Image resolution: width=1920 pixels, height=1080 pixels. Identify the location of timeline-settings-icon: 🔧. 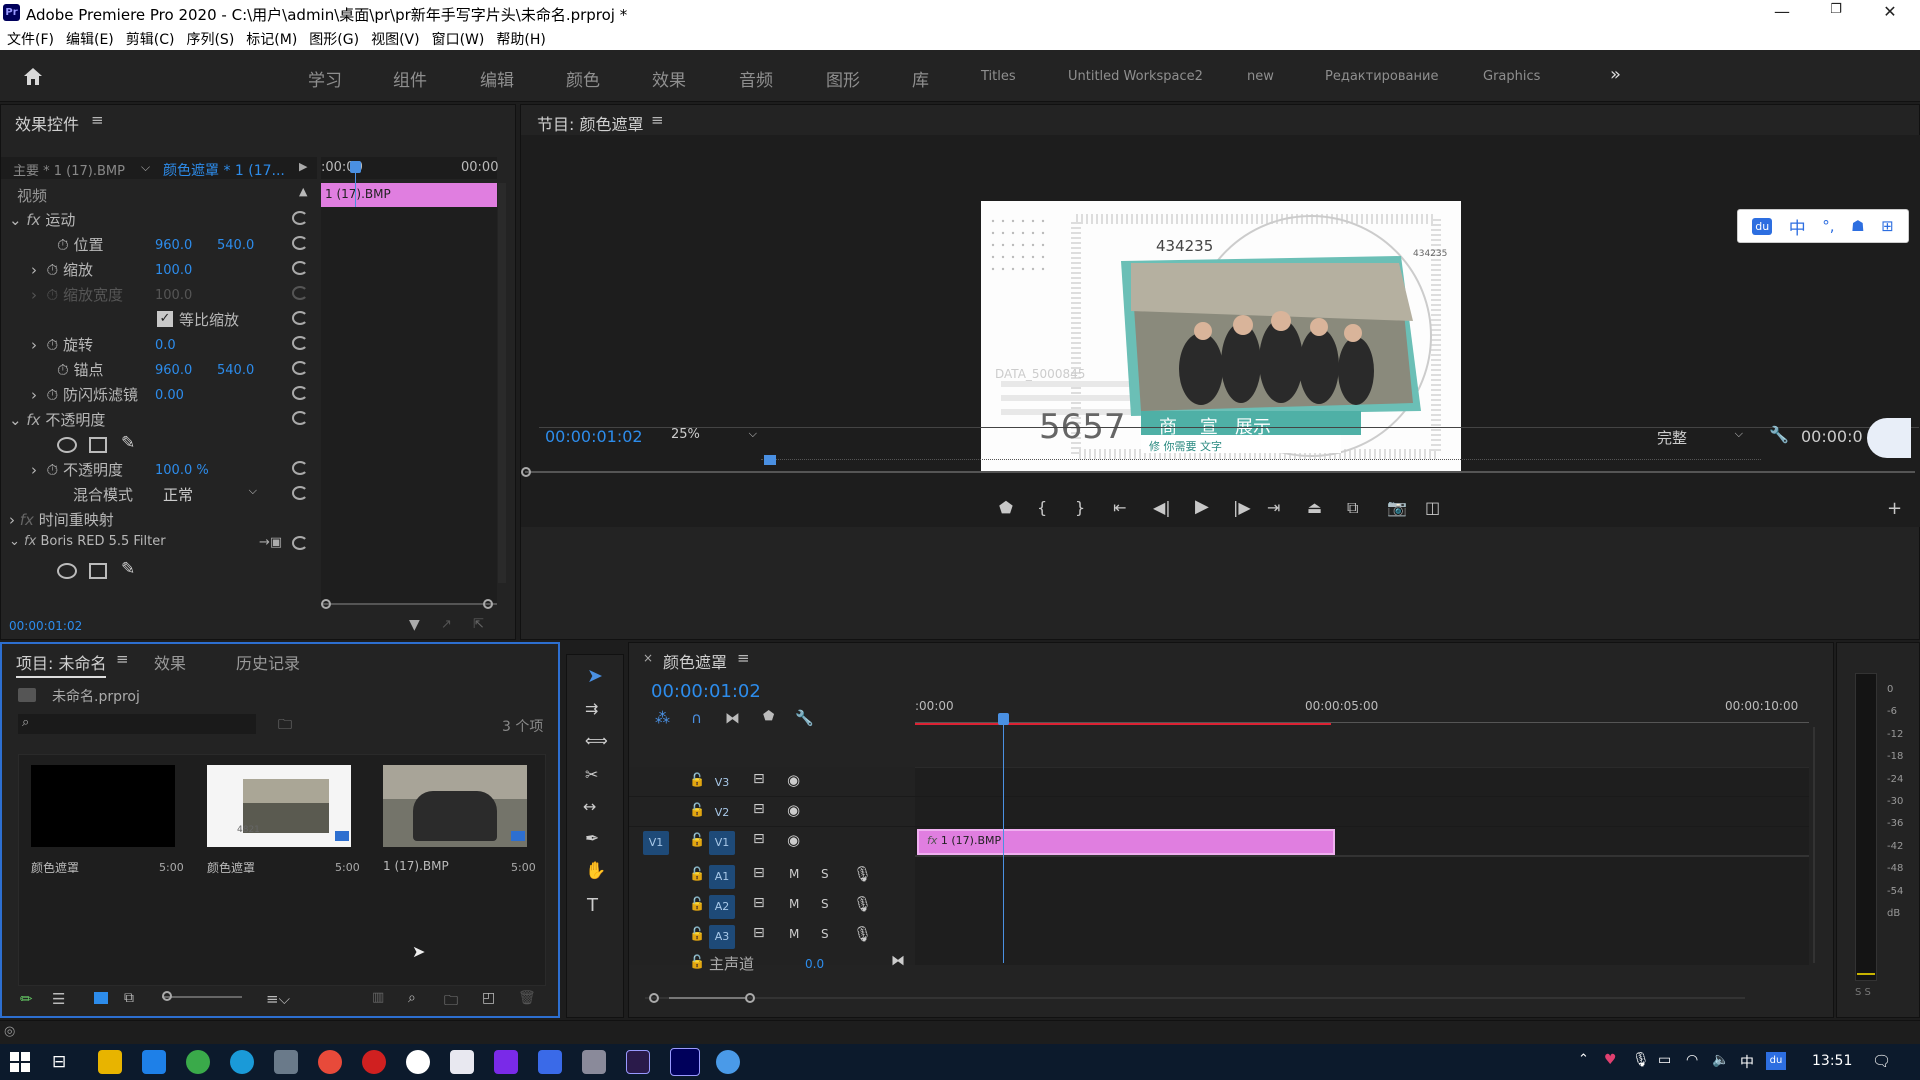
(804, 718).